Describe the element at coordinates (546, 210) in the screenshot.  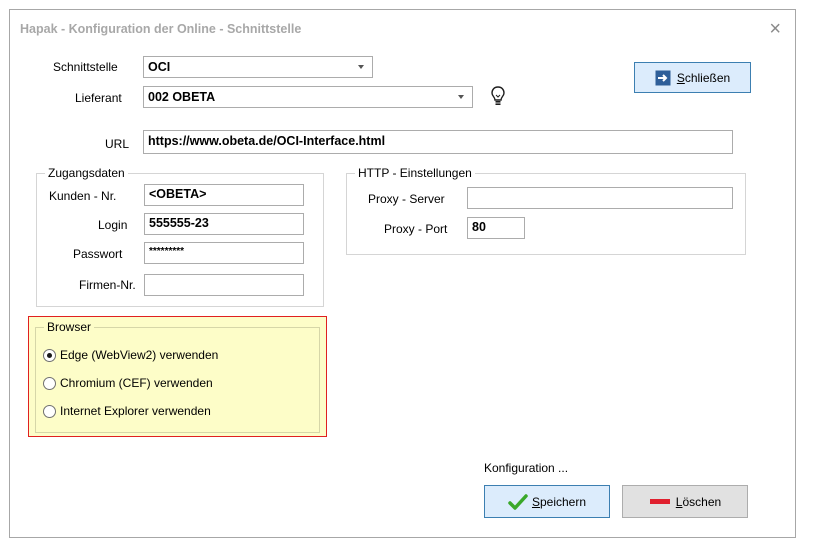
I see `http-settings-group: HTTP - Einstellungen` at that location.